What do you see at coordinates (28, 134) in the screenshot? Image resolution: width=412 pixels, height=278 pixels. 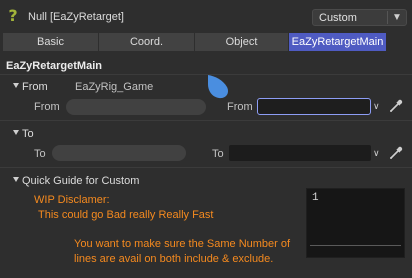 I see `to-group-title: To` at bounding box center [28, 134].